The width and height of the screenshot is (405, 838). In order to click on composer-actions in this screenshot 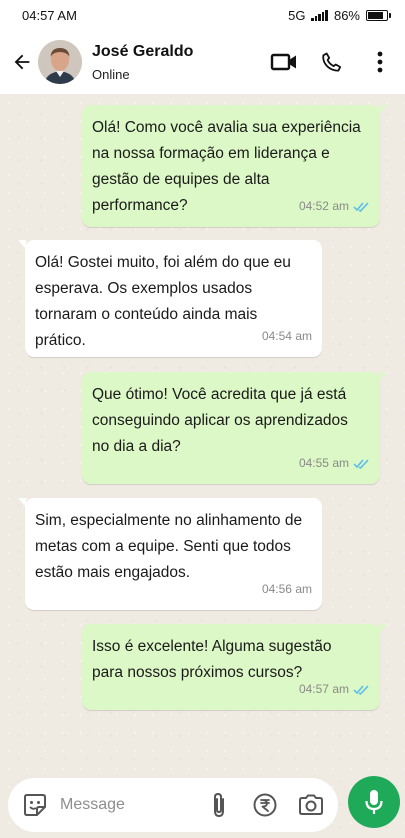, I will do `click(265, 805)`.